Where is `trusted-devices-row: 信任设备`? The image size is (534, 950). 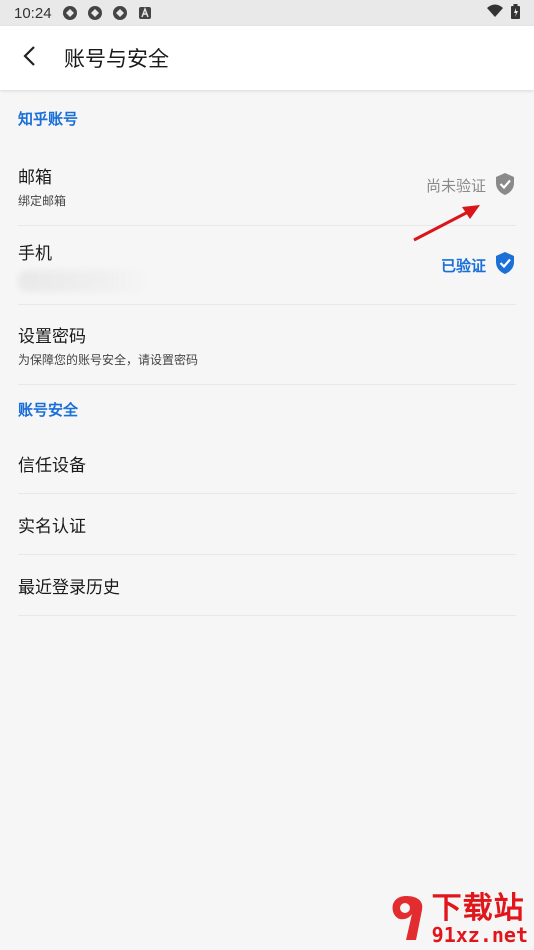 trusted-devices-row: 信任设备 is located at coordinates (267, 463).